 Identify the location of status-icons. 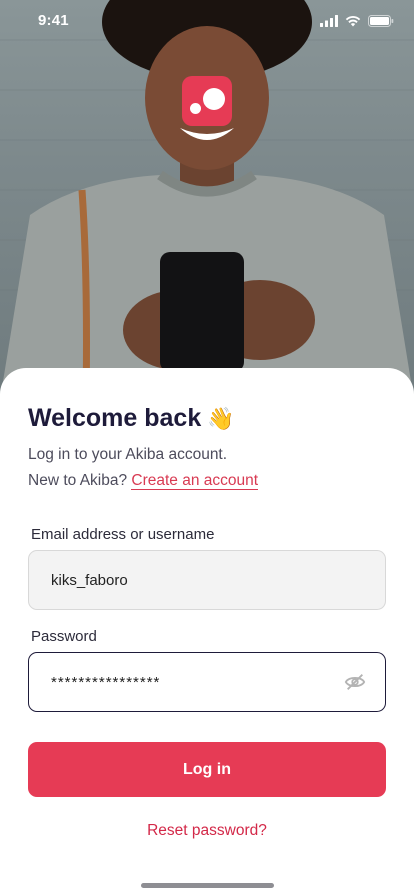
(357, 21).